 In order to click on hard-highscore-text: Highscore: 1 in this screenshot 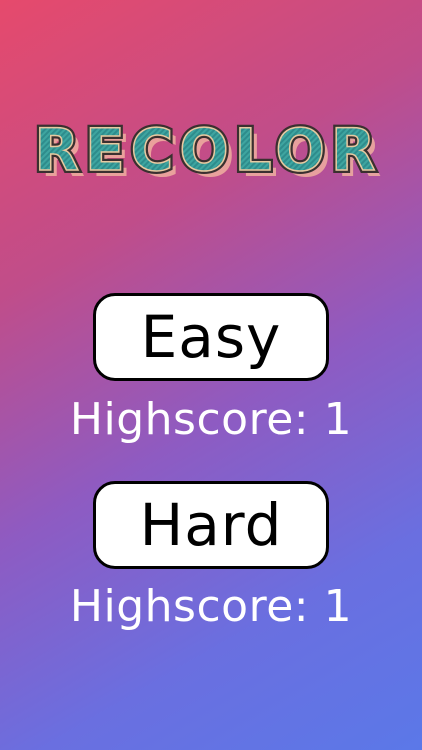, I will do `click(211, 607)`.